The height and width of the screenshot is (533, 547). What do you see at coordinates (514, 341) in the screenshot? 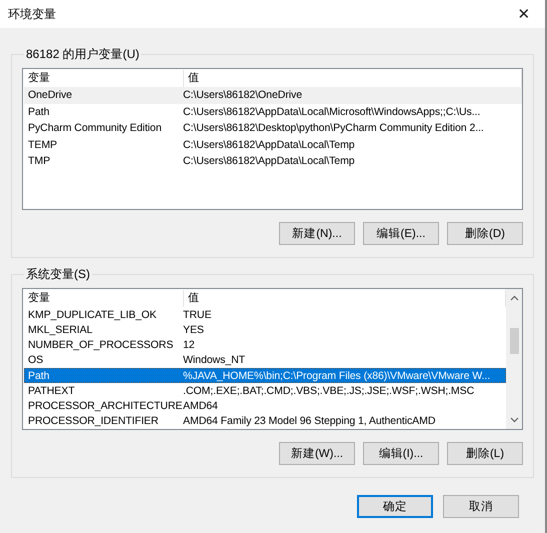
I see `scroll-thumb` at bounding box center [514, 341].